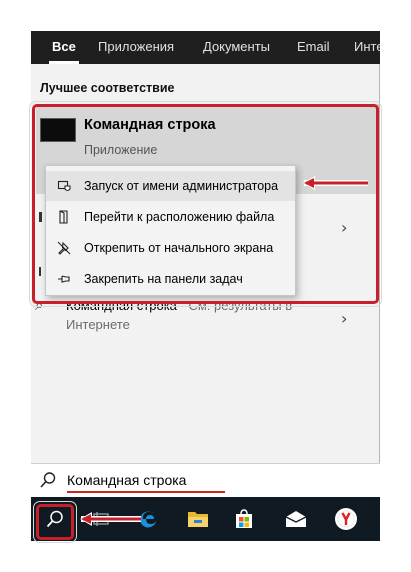  What do you see at coordinates (107, 88) in the screenshot?
I see `best-match-heading: Лучшее соответствие` at bounding box center [107, 88].